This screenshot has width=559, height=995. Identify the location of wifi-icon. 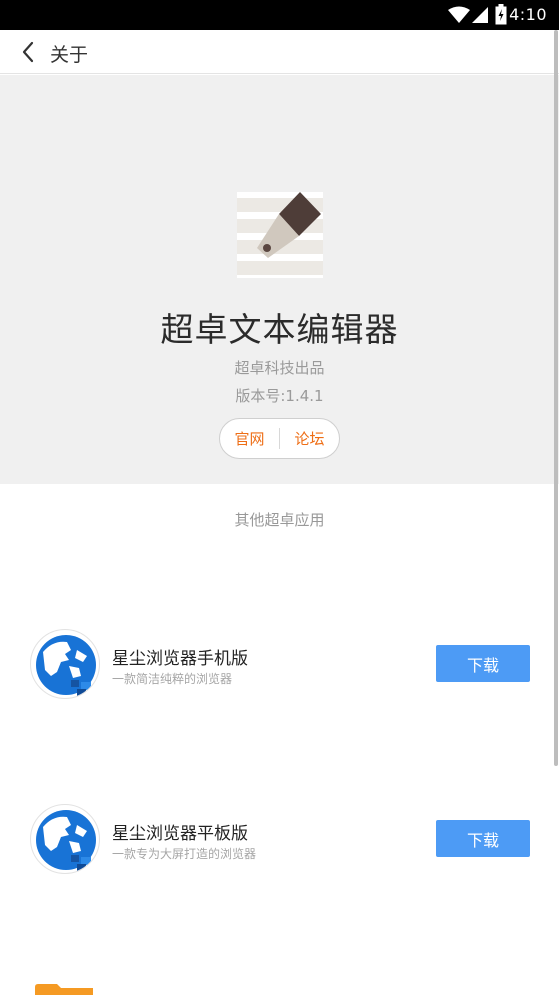
(459, 14).